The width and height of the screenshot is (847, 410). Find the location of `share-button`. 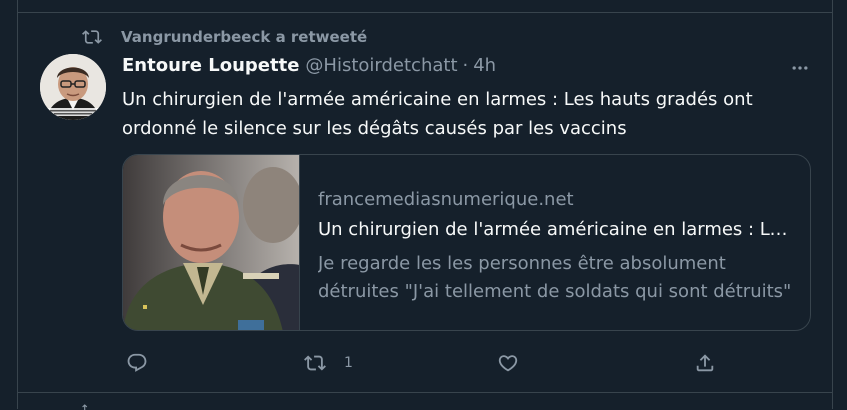

share-button is located at coordinates (705, 363).